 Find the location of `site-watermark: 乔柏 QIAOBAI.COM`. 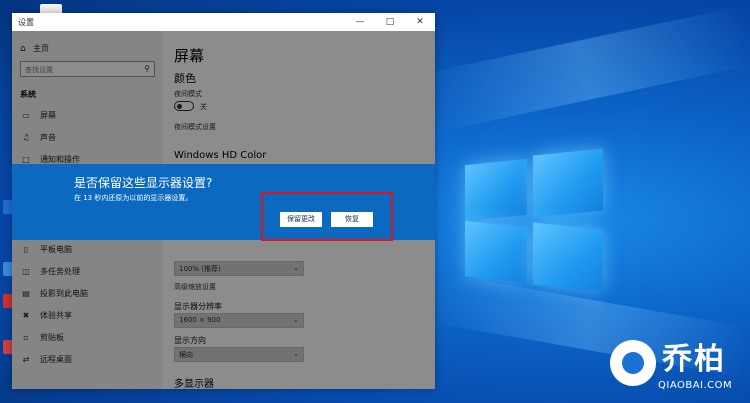

site-watermark: 乔柏 QIAOBAI.COM is located at coordinates (677, 368).